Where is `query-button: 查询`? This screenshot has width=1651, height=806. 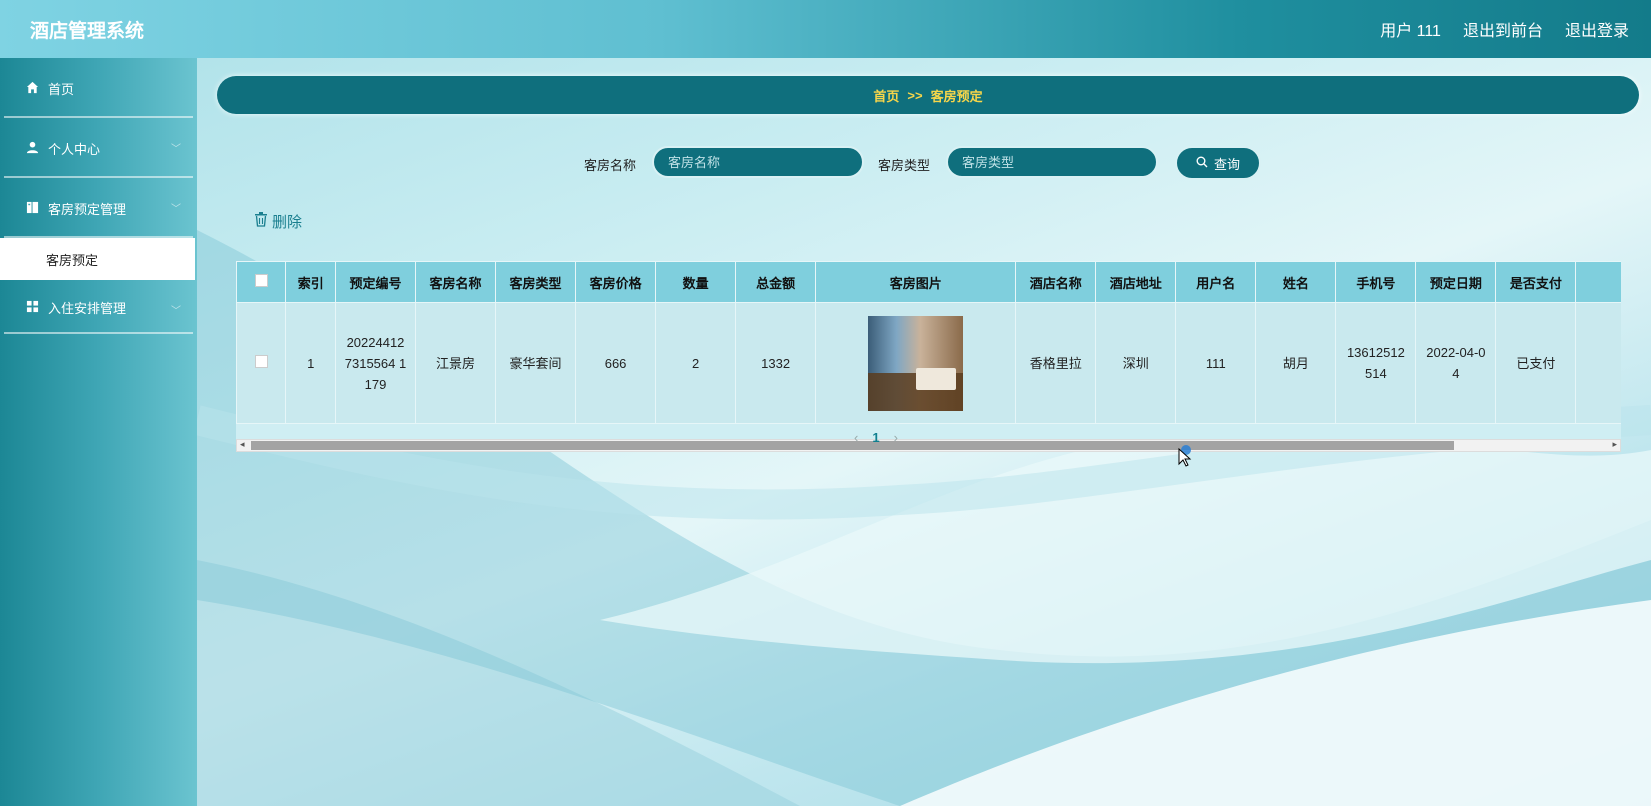
query-button: 查询 is located at coordinates (1218, 163).